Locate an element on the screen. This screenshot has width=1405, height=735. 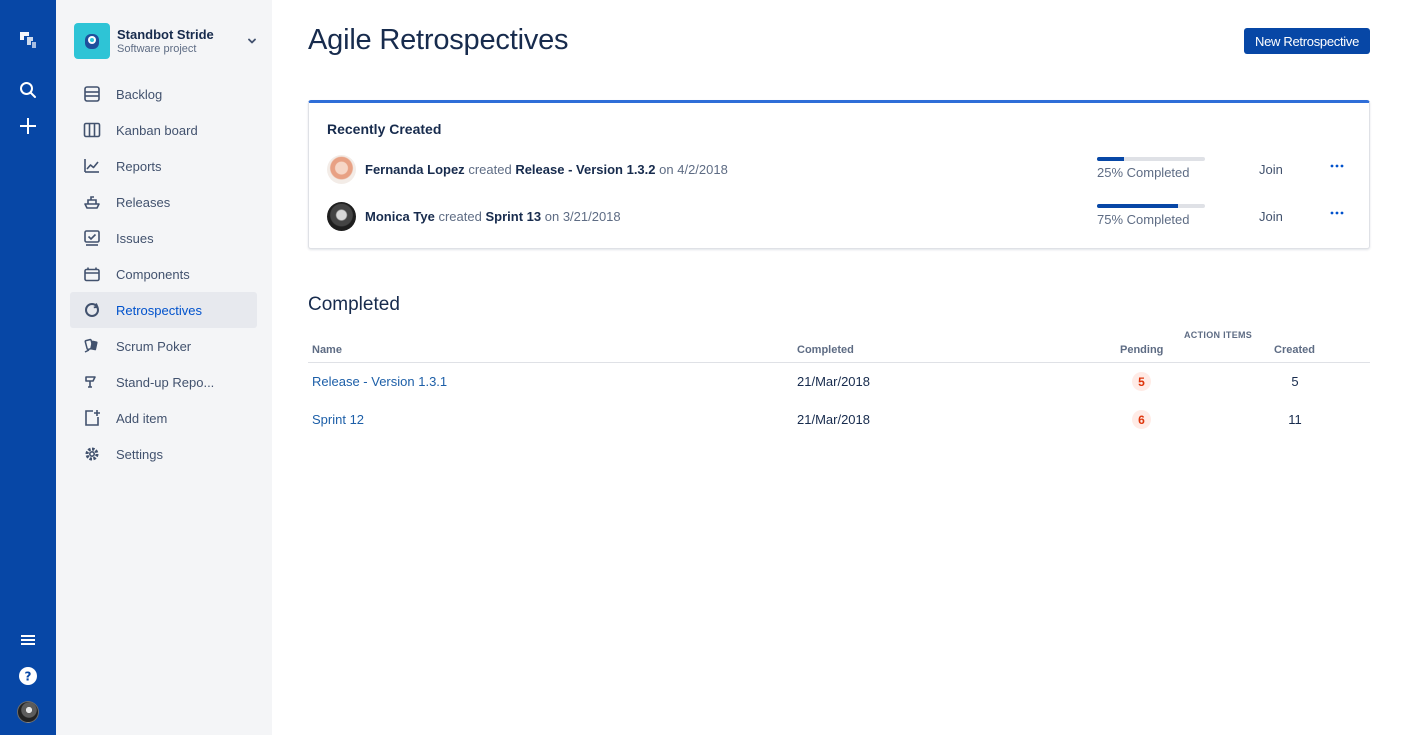
column-header-name: Name is located at coordinates (327, 350).